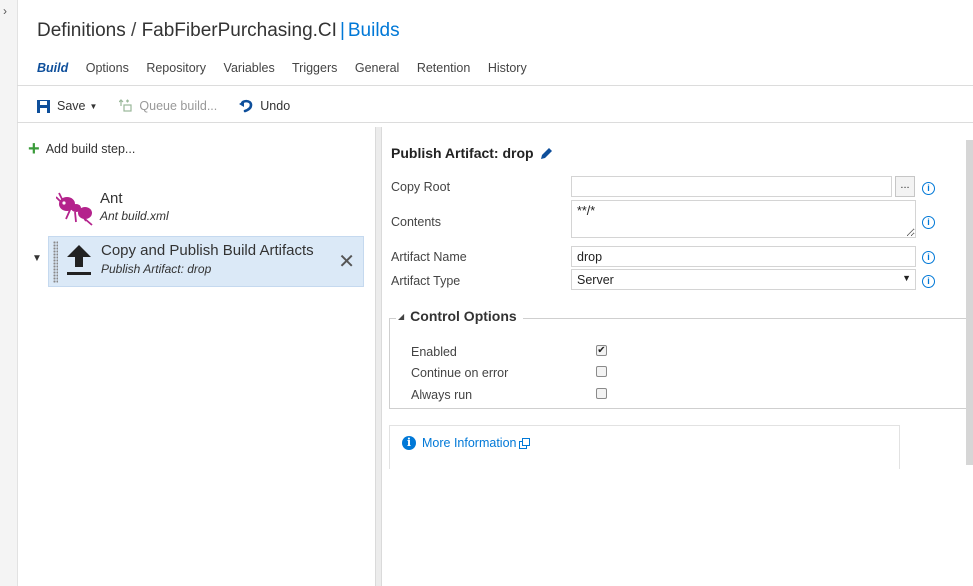 Image resolution: width=973 pixels, height=586 pixels. I want to click on artifact-type-value: Server, so click(595, 280).